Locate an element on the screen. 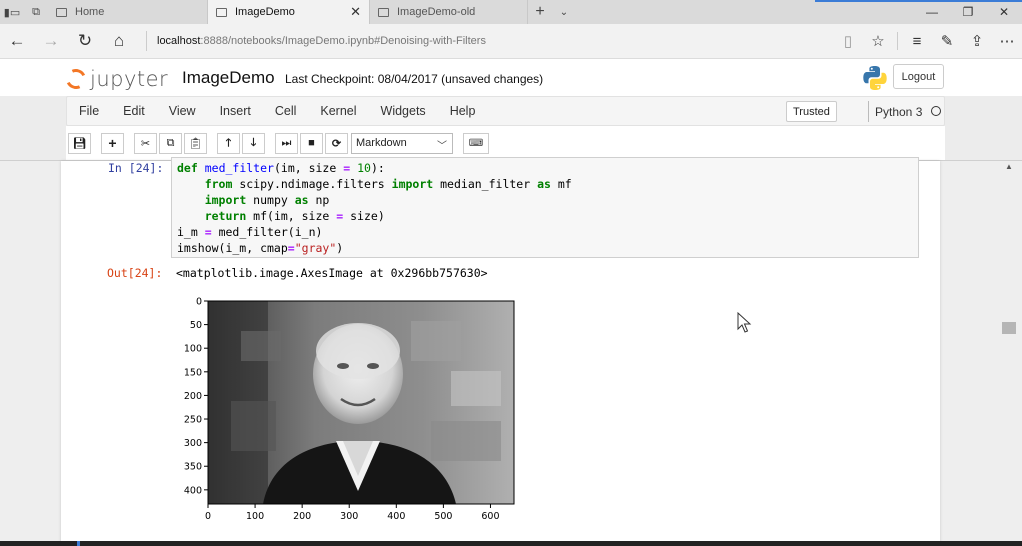  copy-icon: ⧉ is located at coordinates (170, 143).